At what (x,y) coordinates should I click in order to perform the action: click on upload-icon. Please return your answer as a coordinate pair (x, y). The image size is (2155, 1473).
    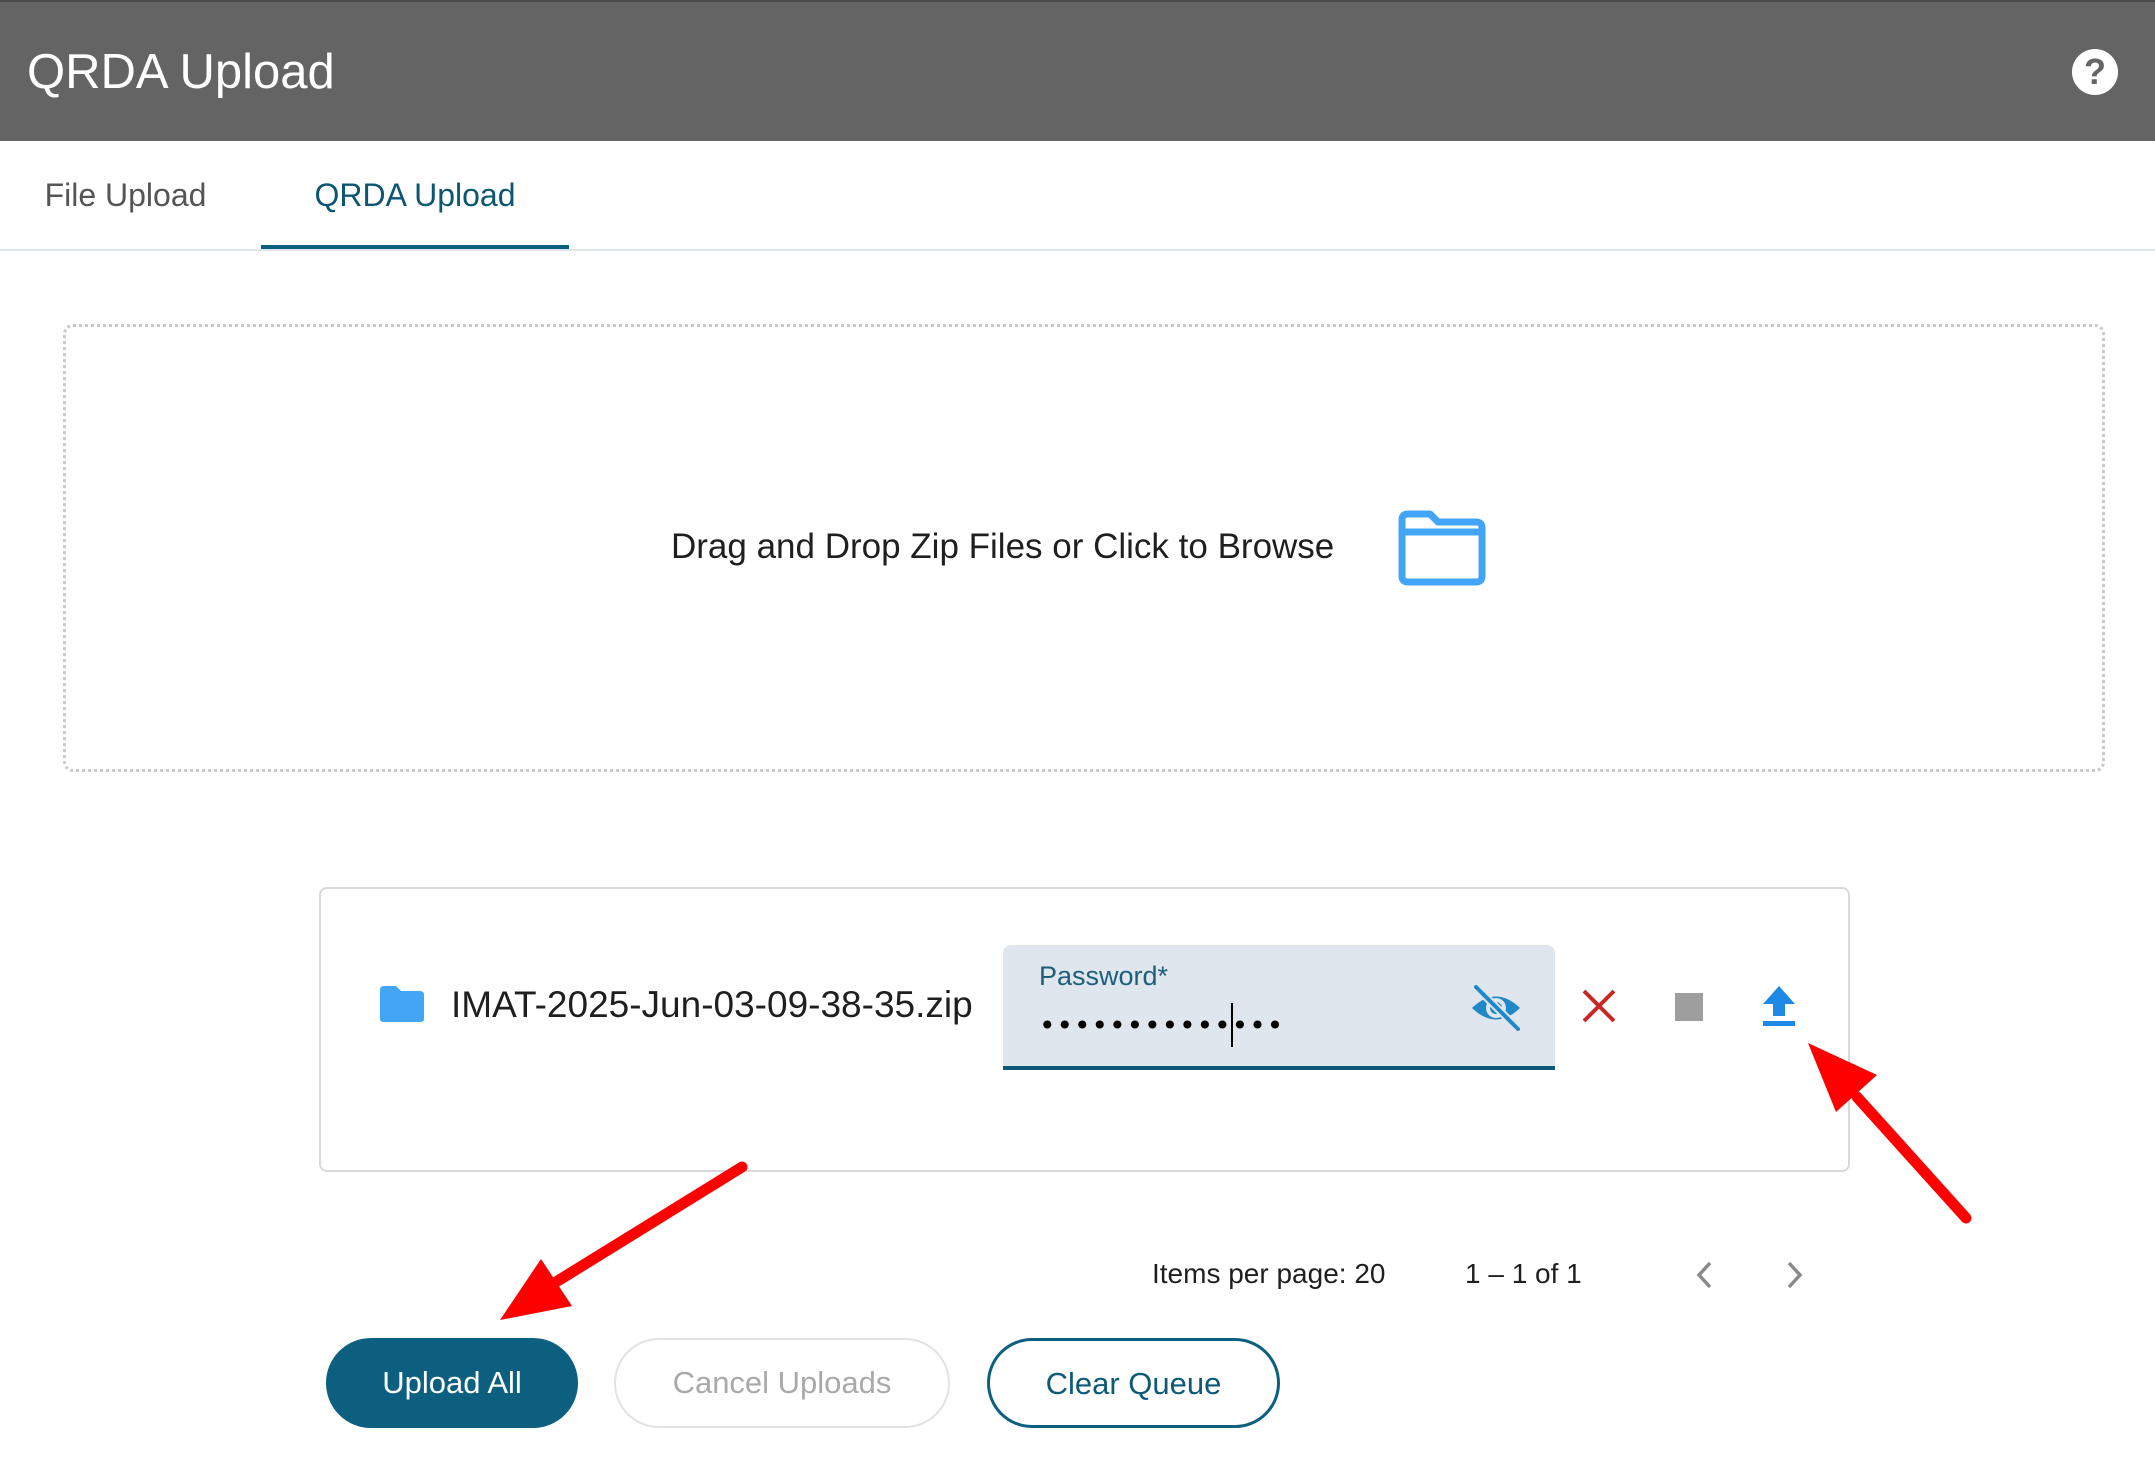
    Looking at the image, I should click on (1779, 1006).